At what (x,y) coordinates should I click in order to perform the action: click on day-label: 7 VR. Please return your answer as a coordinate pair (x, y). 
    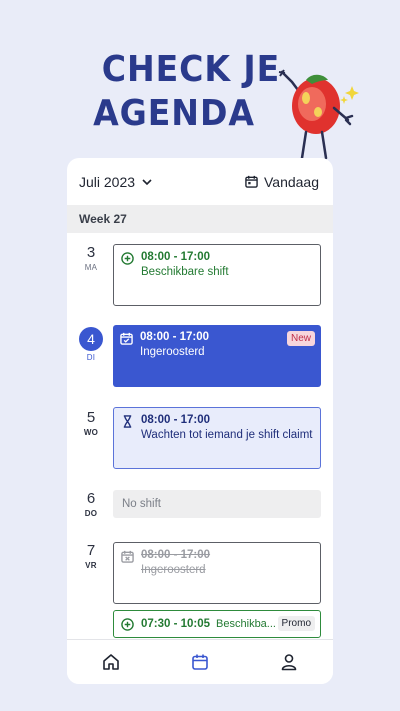
    Looking at the image, I should click on (91, 556).